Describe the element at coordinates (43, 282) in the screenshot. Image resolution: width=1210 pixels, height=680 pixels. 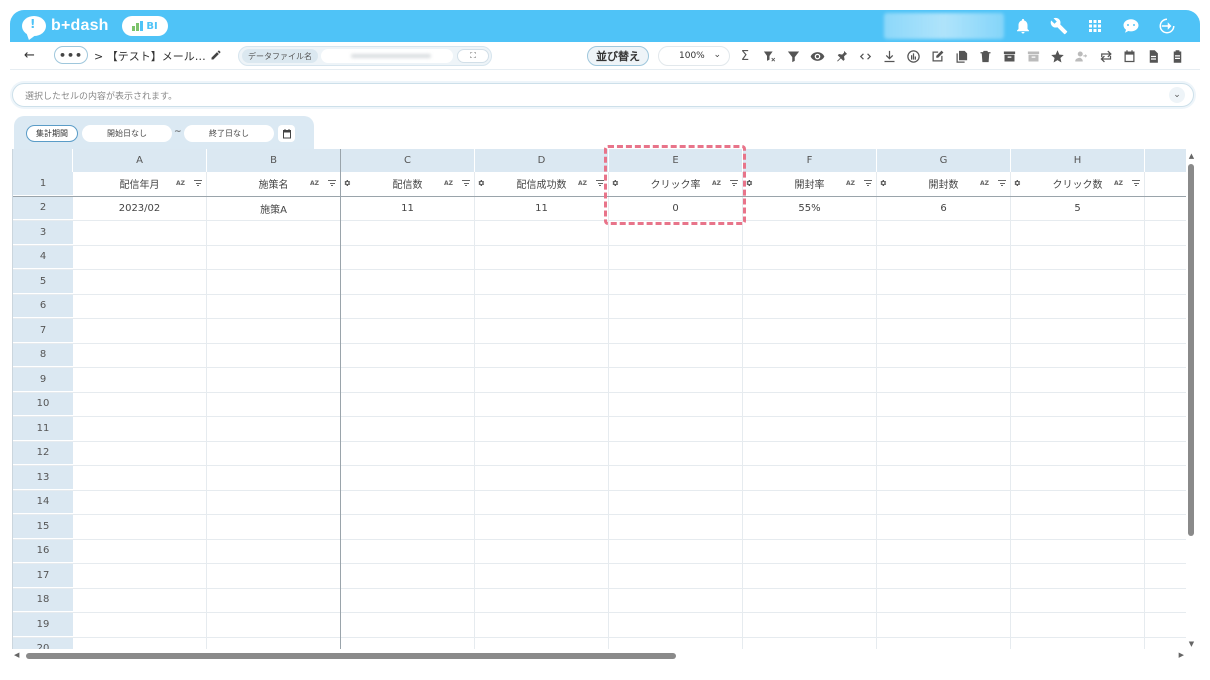
I see `row-number: 5` at that location.